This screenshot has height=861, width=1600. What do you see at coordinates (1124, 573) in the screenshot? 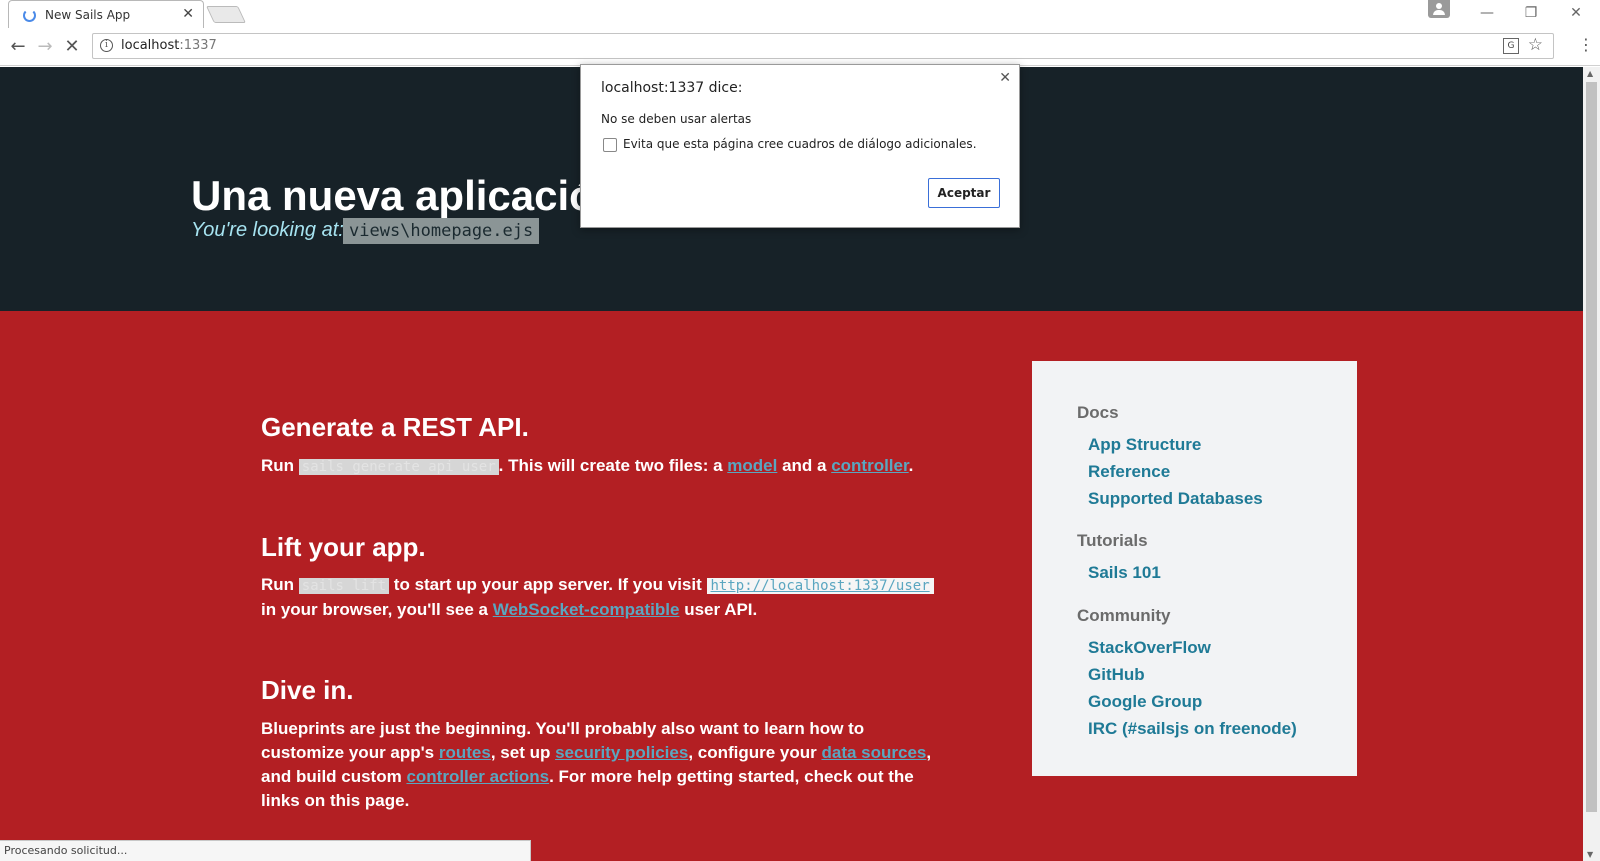
I see `link-sails-101: Sails 101` at bounding box center [1124, 573].